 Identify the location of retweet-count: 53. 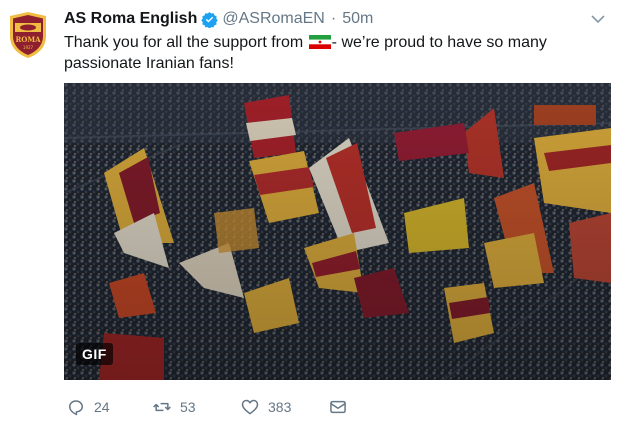
(188, 407).